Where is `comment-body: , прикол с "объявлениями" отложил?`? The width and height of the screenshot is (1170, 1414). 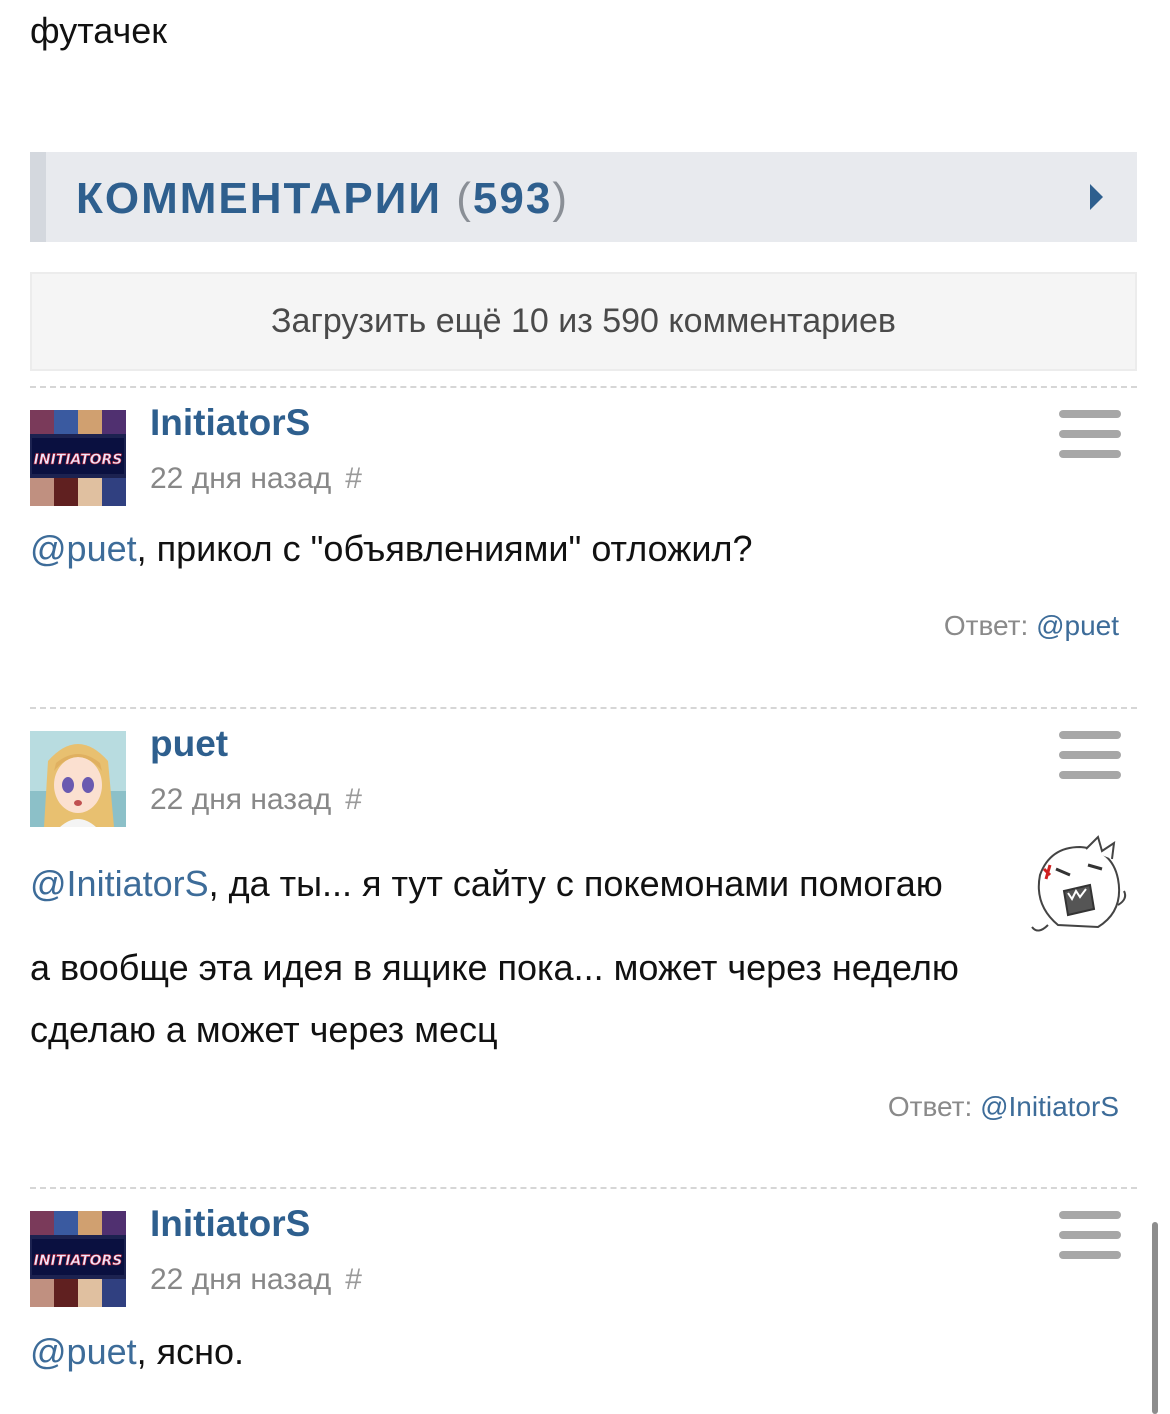 comment-body: , прикол с "объявлениями" отложил? is located at coordinates (444, 548).